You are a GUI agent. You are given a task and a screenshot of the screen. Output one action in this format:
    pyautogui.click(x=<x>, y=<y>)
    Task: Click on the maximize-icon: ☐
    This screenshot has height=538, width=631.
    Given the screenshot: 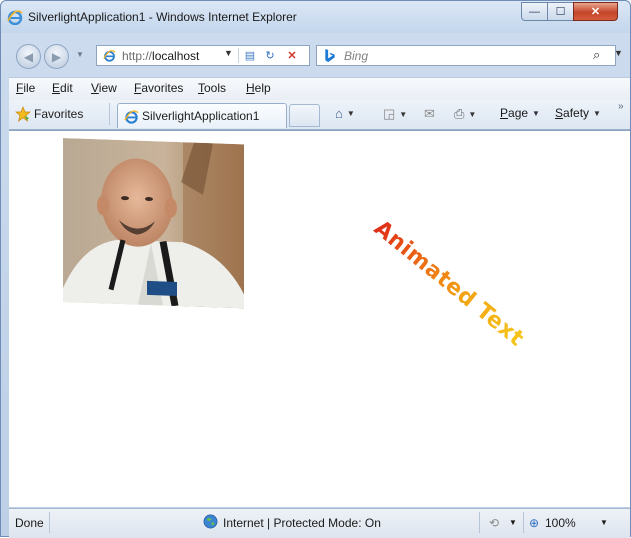 What is the action you would take?
    pyautogui.click(x=560, y=12)
    